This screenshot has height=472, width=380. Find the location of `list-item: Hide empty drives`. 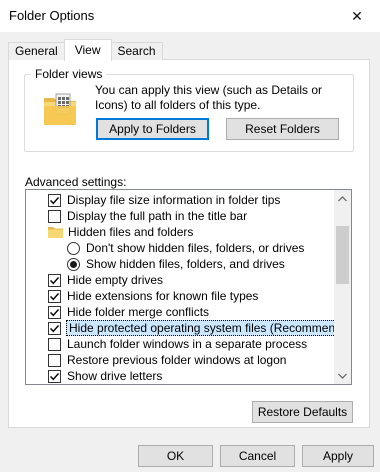

list-item: Hide empty drives is located at coordinates (106, 280).